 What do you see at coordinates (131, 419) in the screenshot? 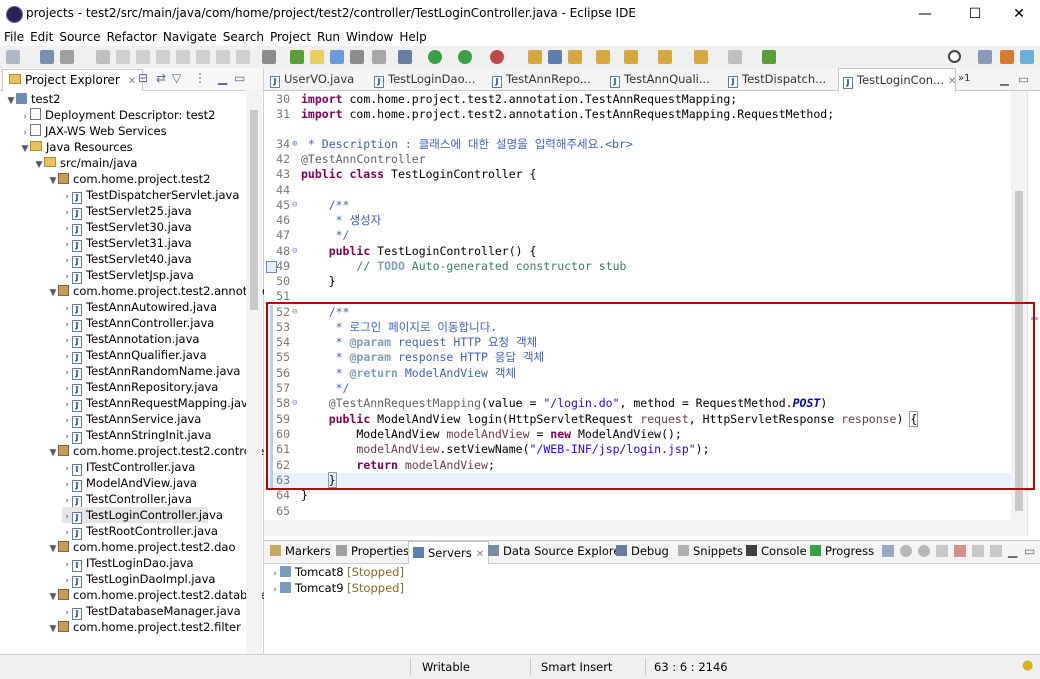
I see `tree-item-file: › J TestAnnService.java` at bounding box center [131, 419].